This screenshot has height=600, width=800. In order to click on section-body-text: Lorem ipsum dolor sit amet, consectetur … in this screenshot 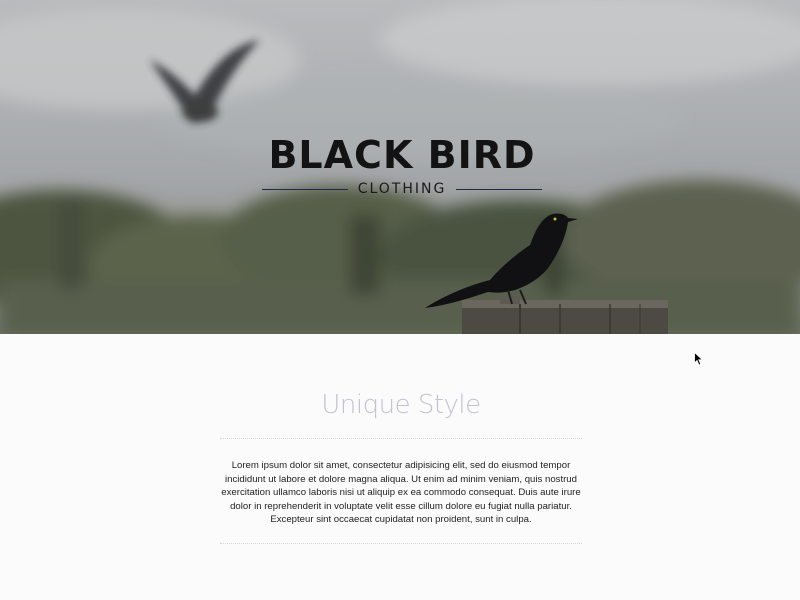, I will do `click(401, 492)`.